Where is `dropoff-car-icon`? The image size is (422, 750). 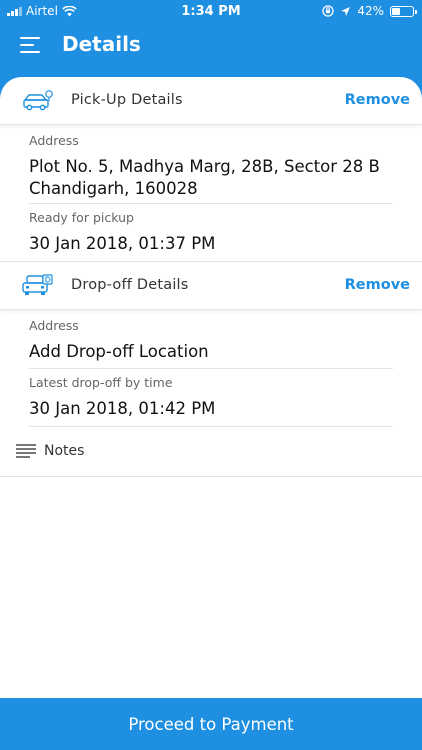 dropoff-car-icon is located at coordinates (37, 284).